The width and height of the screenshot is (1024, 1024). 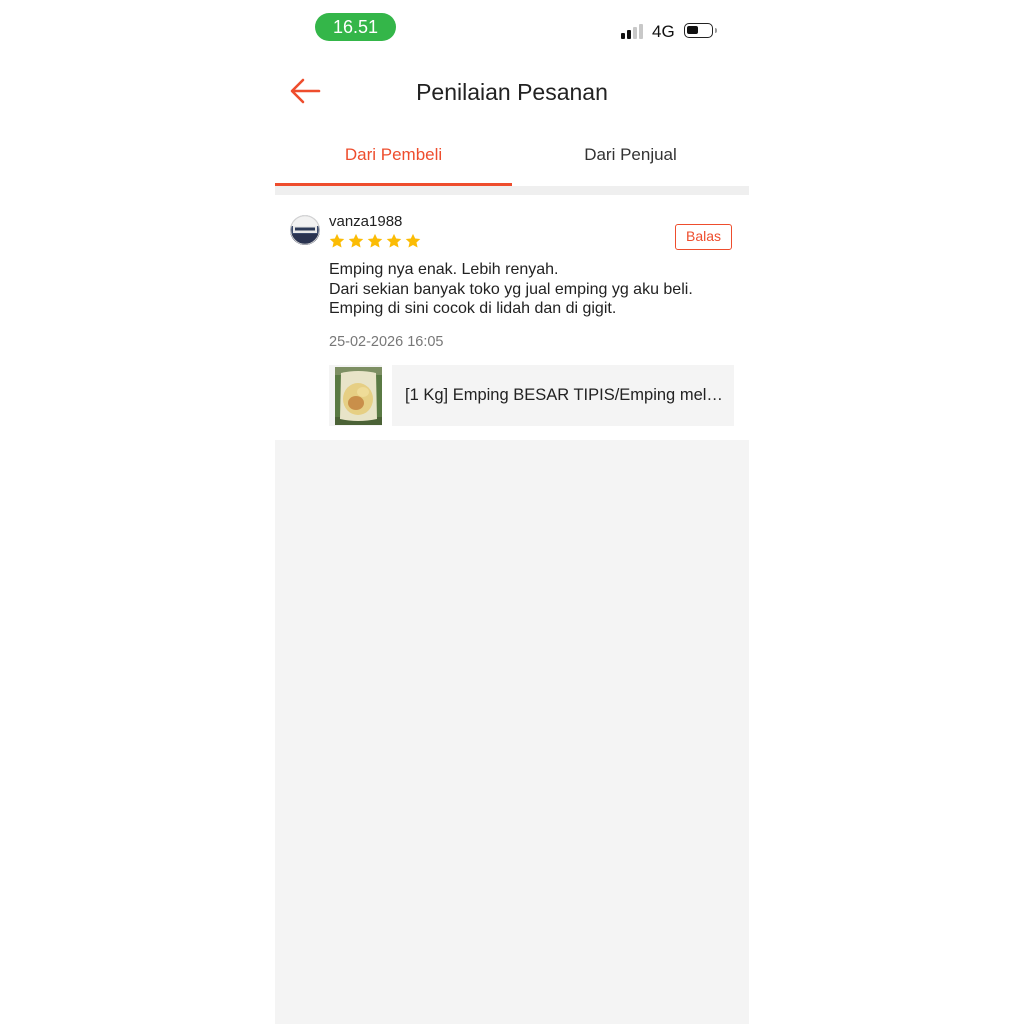 What do you see at coordinates (366, 221) in the screenshot?
I see `reviewer-username: vanza1988` at bounding box center [366, 221].